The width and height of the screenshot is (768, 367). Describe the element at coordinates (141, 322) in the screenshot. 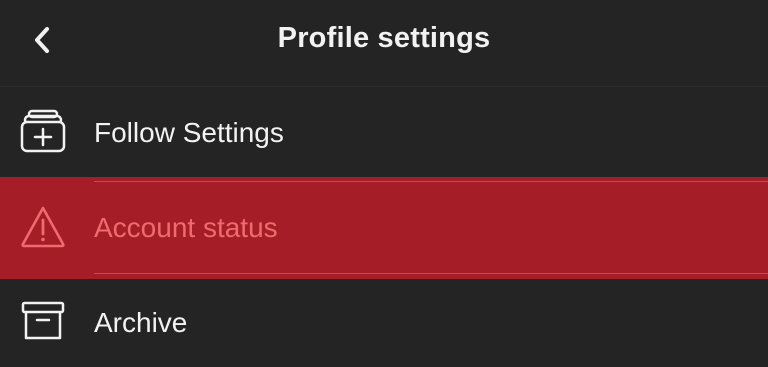

I see `menu-item-label: Archive` at that location.